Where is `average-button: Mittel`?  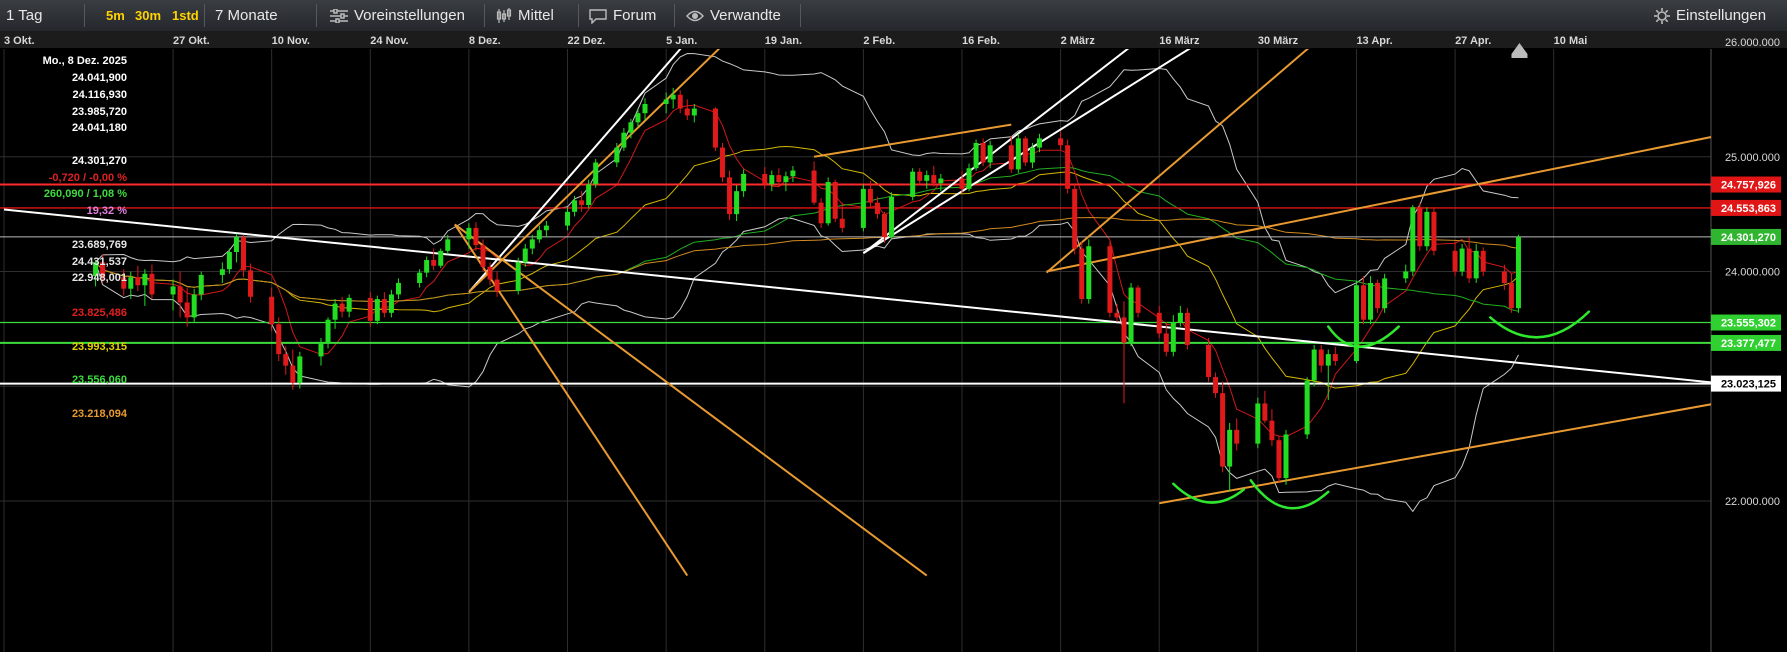 average-button: Mittel is located at coordinates (525, 15).